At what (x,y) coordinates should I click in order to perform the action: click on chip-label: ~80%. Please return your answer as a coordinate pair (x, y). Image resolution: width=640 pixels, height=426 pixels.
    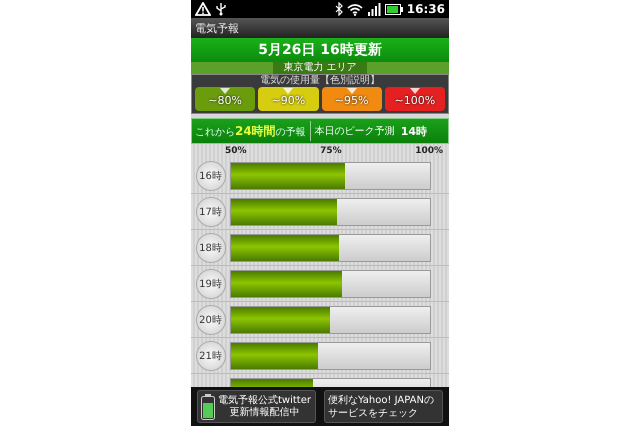
    Looking at the image, I should click on (225, 101).